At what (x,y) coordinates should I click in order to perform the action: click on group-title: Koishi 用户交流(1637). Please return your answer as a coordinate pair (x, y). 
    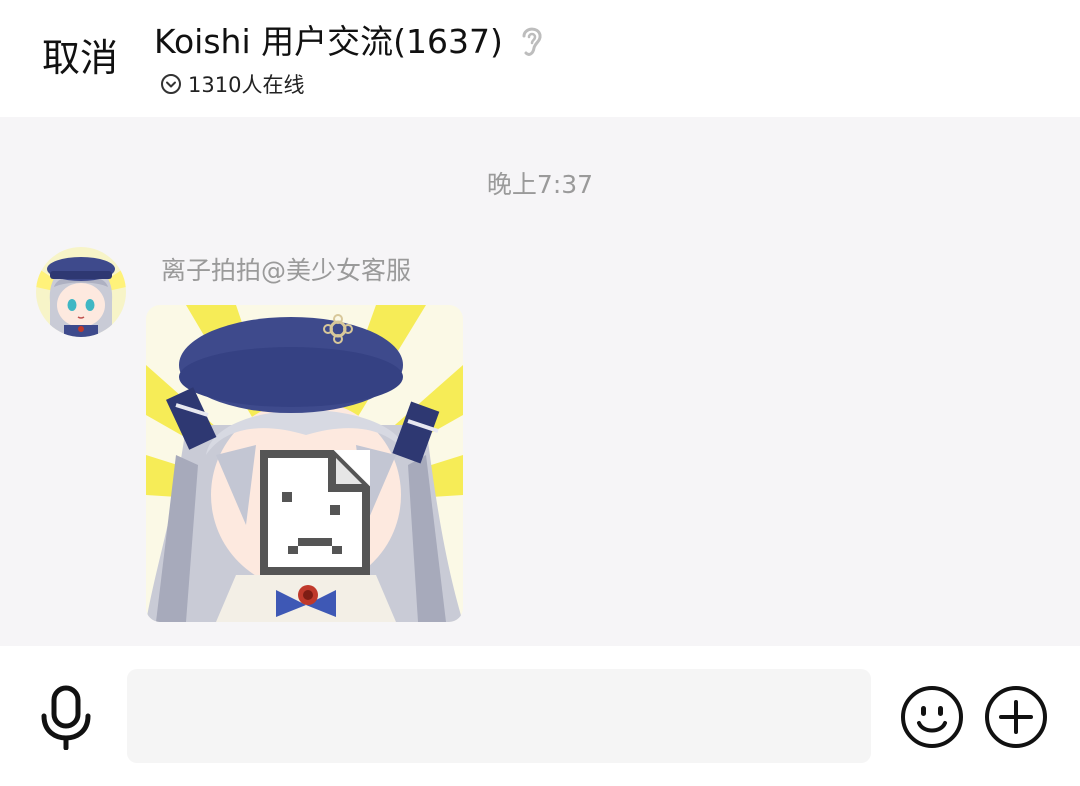
    Looking at the image, I should click on (328, 42).